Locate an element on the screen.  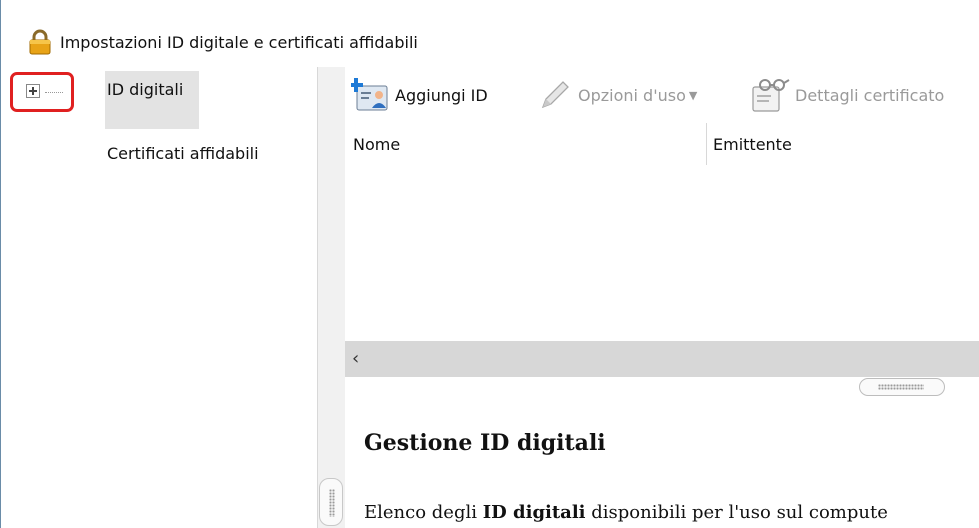
horizontal-splitter-grip is located at coordinates (902, 387).